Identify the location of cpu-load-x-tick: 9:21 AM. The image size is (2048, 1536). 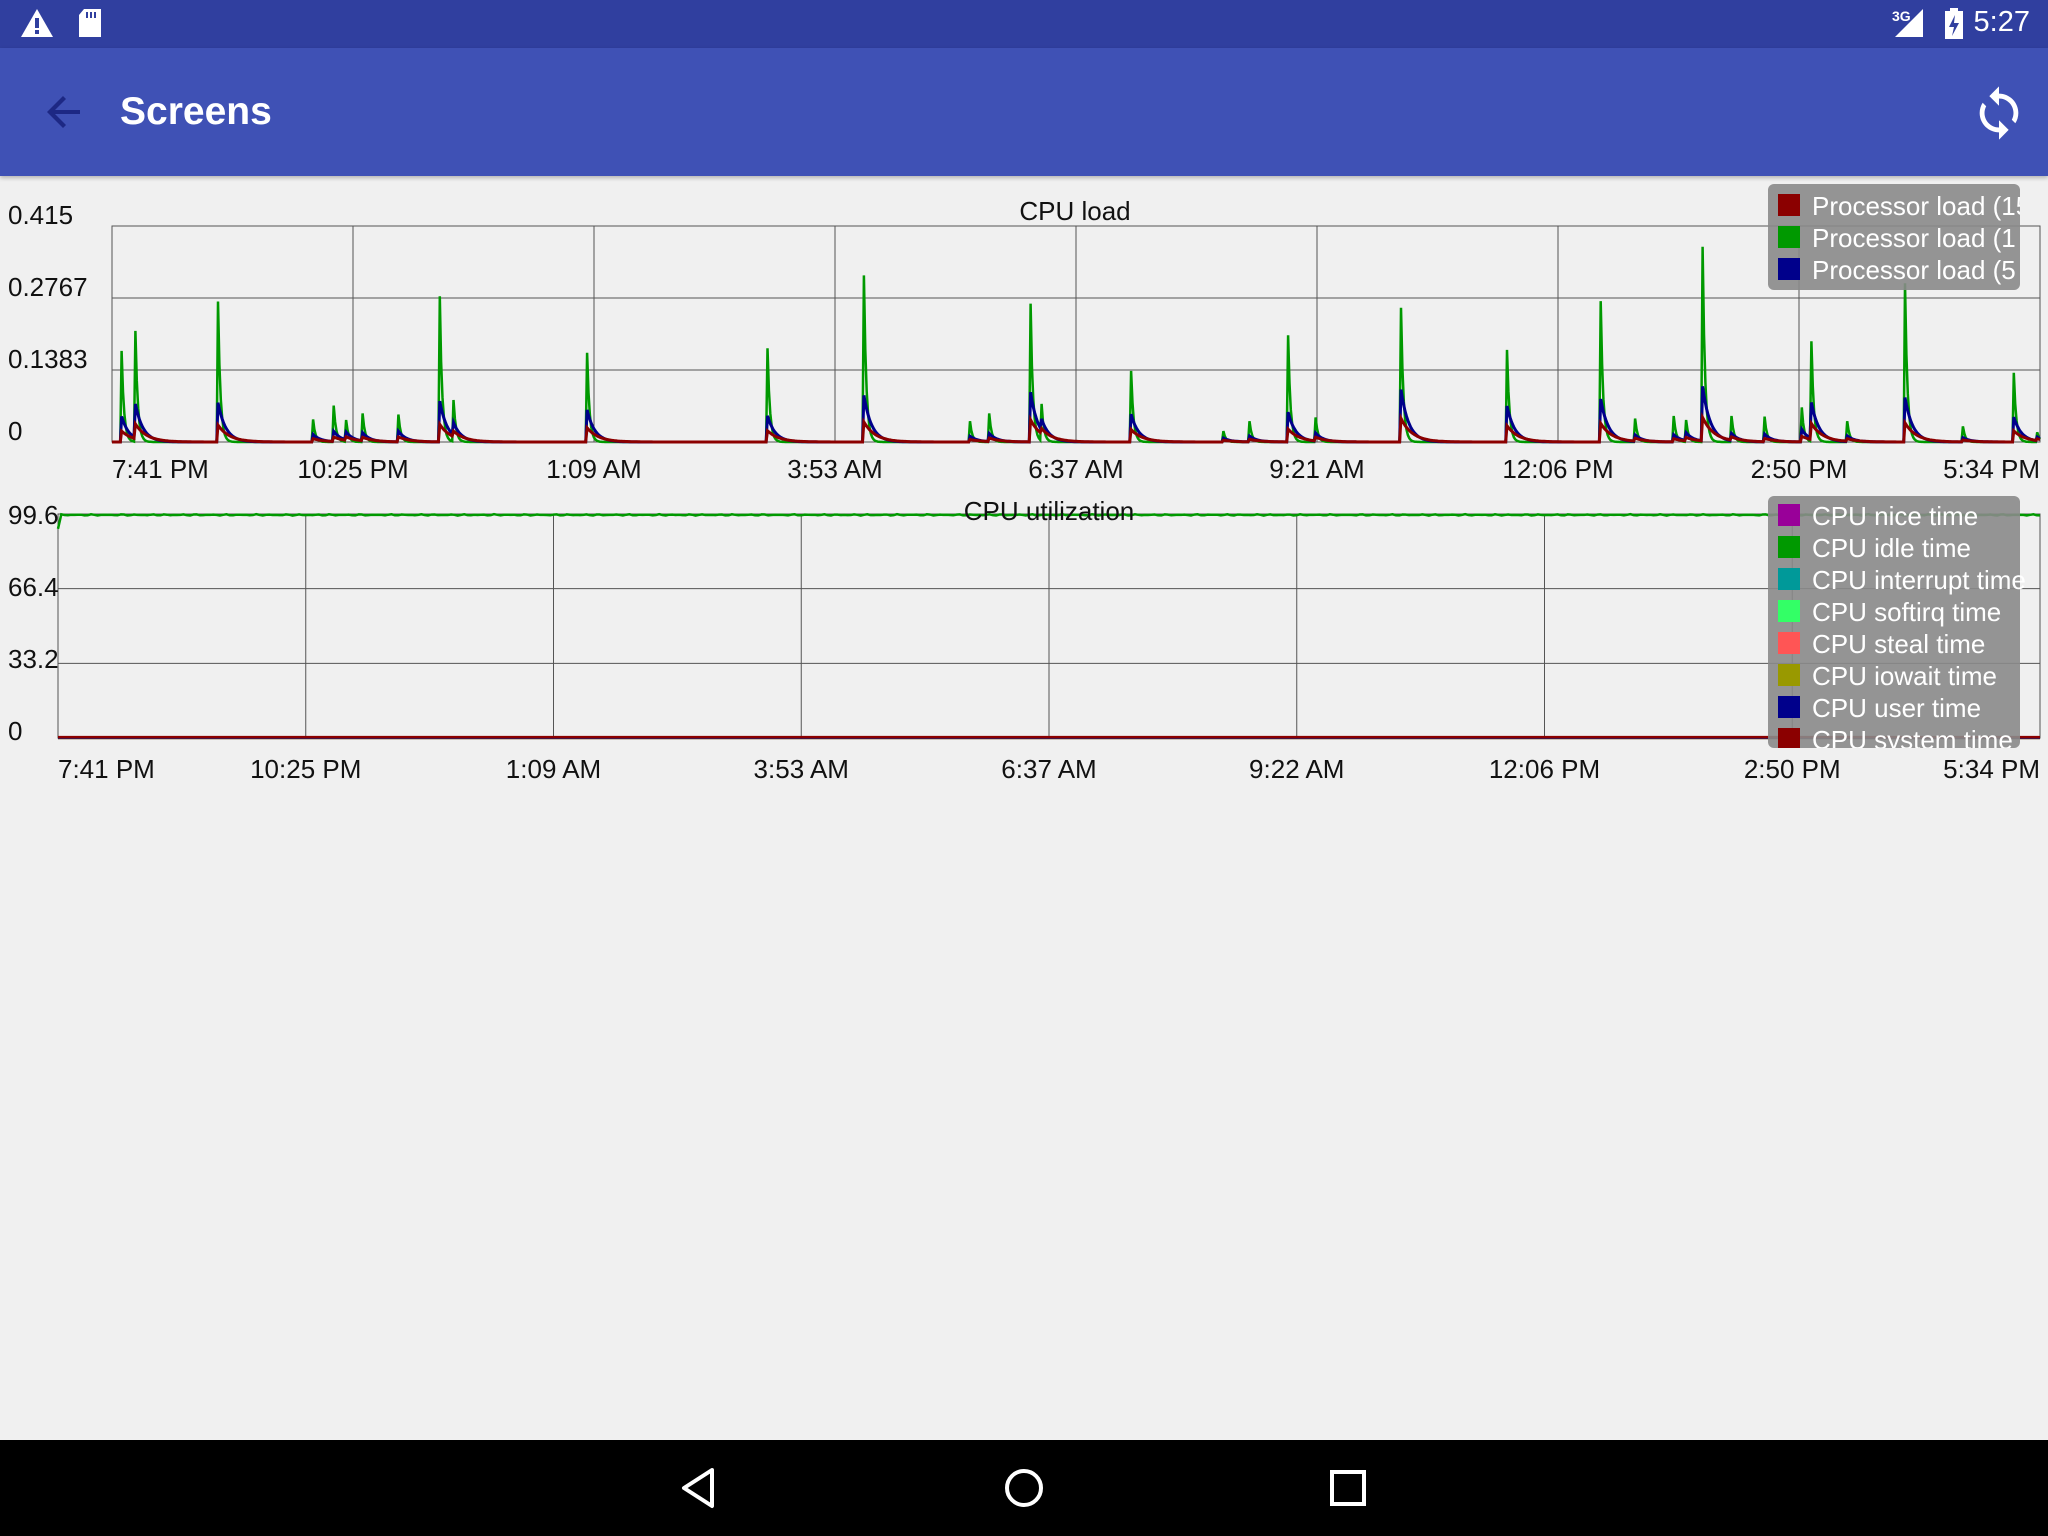
(1316, 469).